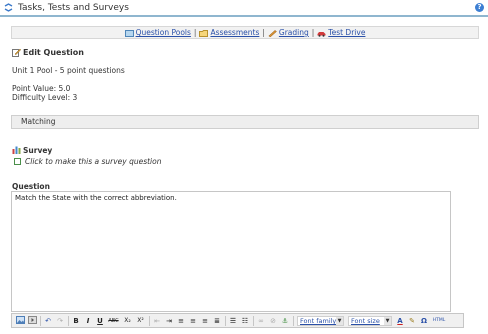  Describe the element at coordinates (17, 161) in the screenshot. I see `survey-checkbox` at that location.